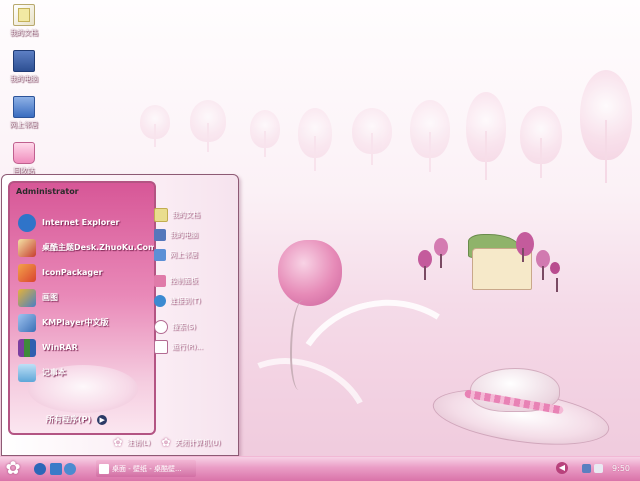 Image resolution: width=640 pixels, height=481 pixels. What do you see at coordinates (301, 345) in the screenshot?
I see `flower-stem` at bounding box center [301, 345].